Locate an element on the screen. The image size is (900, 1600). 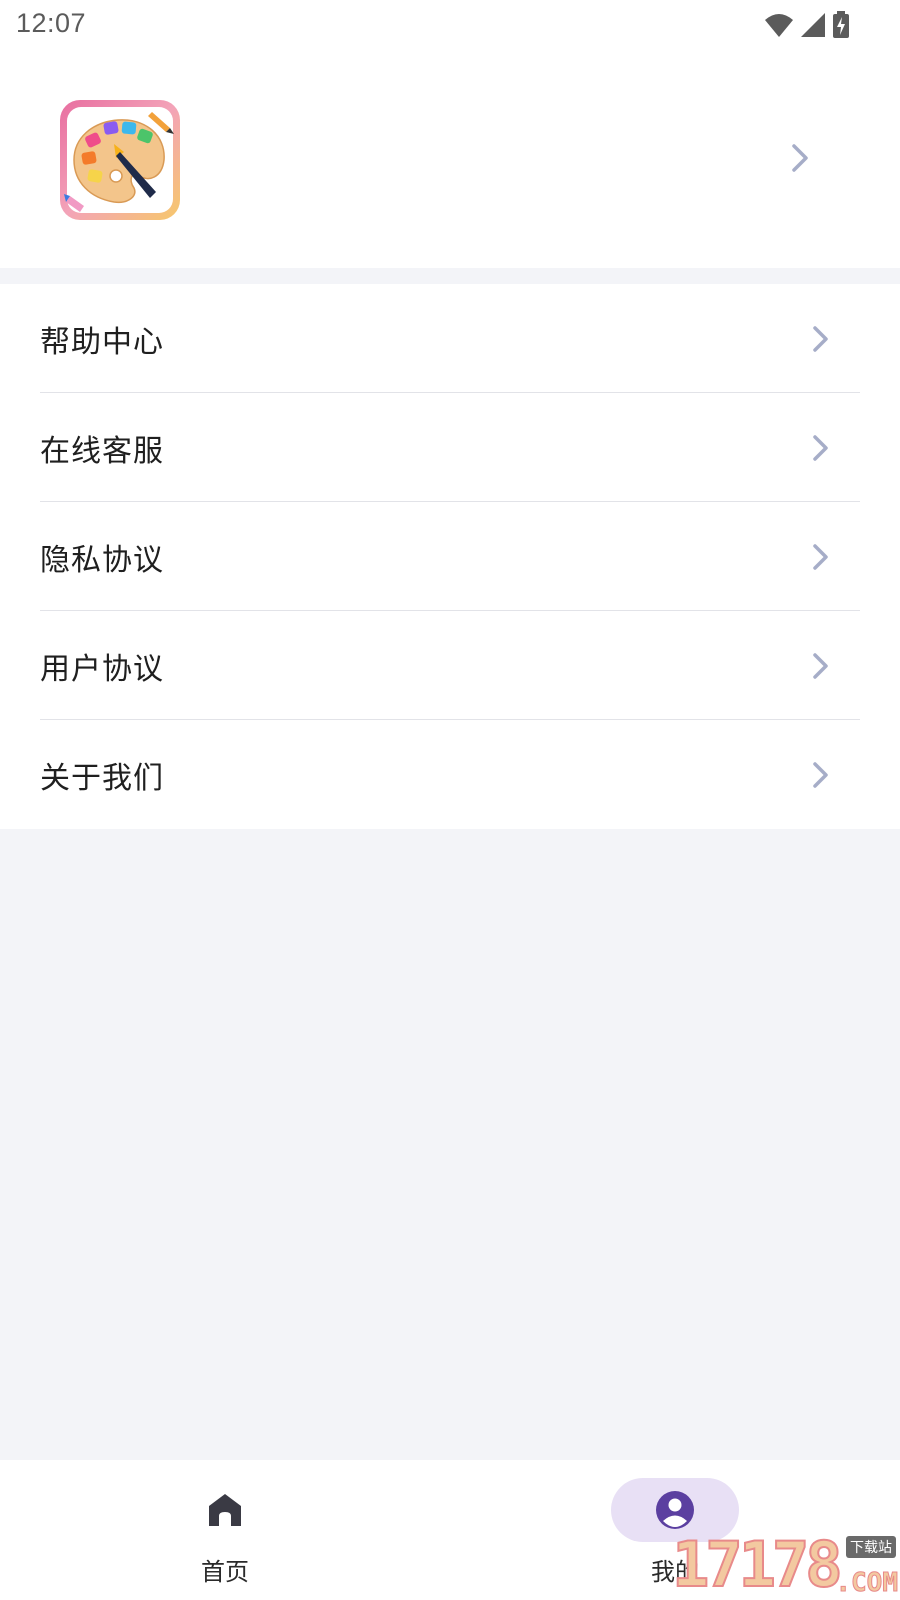
watermark-digits: 17178 is located at coordinates (757, 1564).